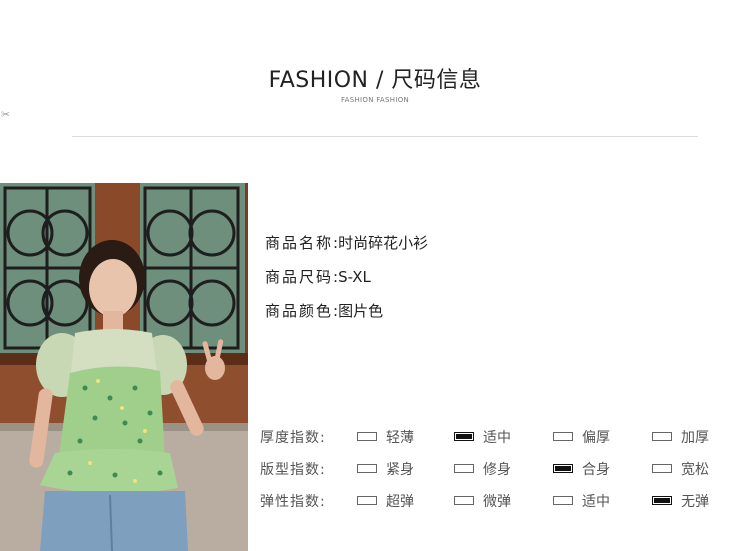 This screenshot has height=551, width=750. Describe the element at coordinates (400, 470) in the screenshot. I see `option-label: 紧身` at that location.